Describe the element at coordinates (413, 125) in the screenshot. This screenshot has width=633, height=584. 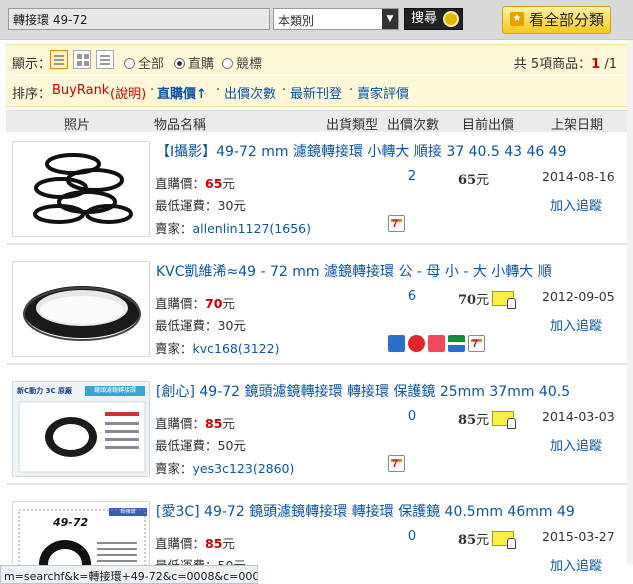
I see `col-bids: 出價次數` at that location.